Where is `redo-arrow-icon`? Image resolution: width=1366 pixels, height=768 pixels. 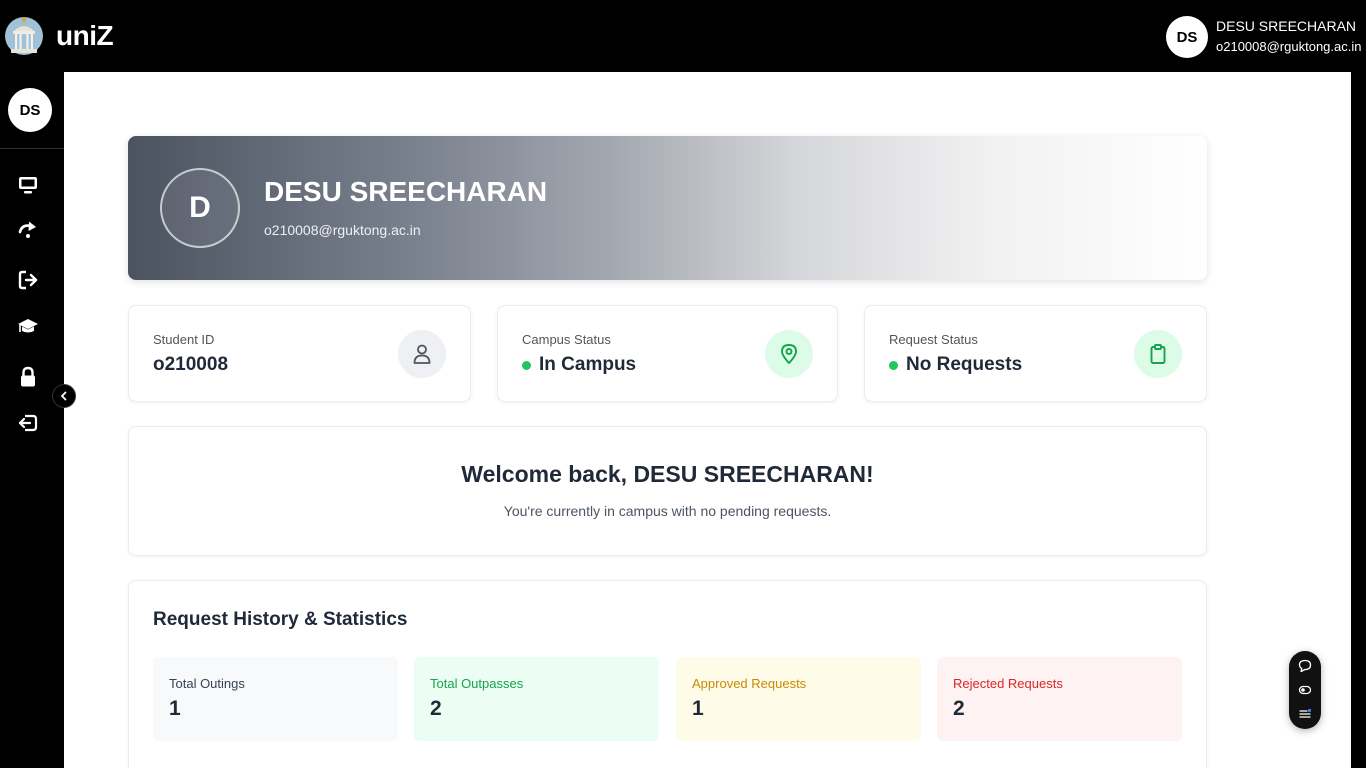
redo-arrow-icon is located at coordinates (27, 229).